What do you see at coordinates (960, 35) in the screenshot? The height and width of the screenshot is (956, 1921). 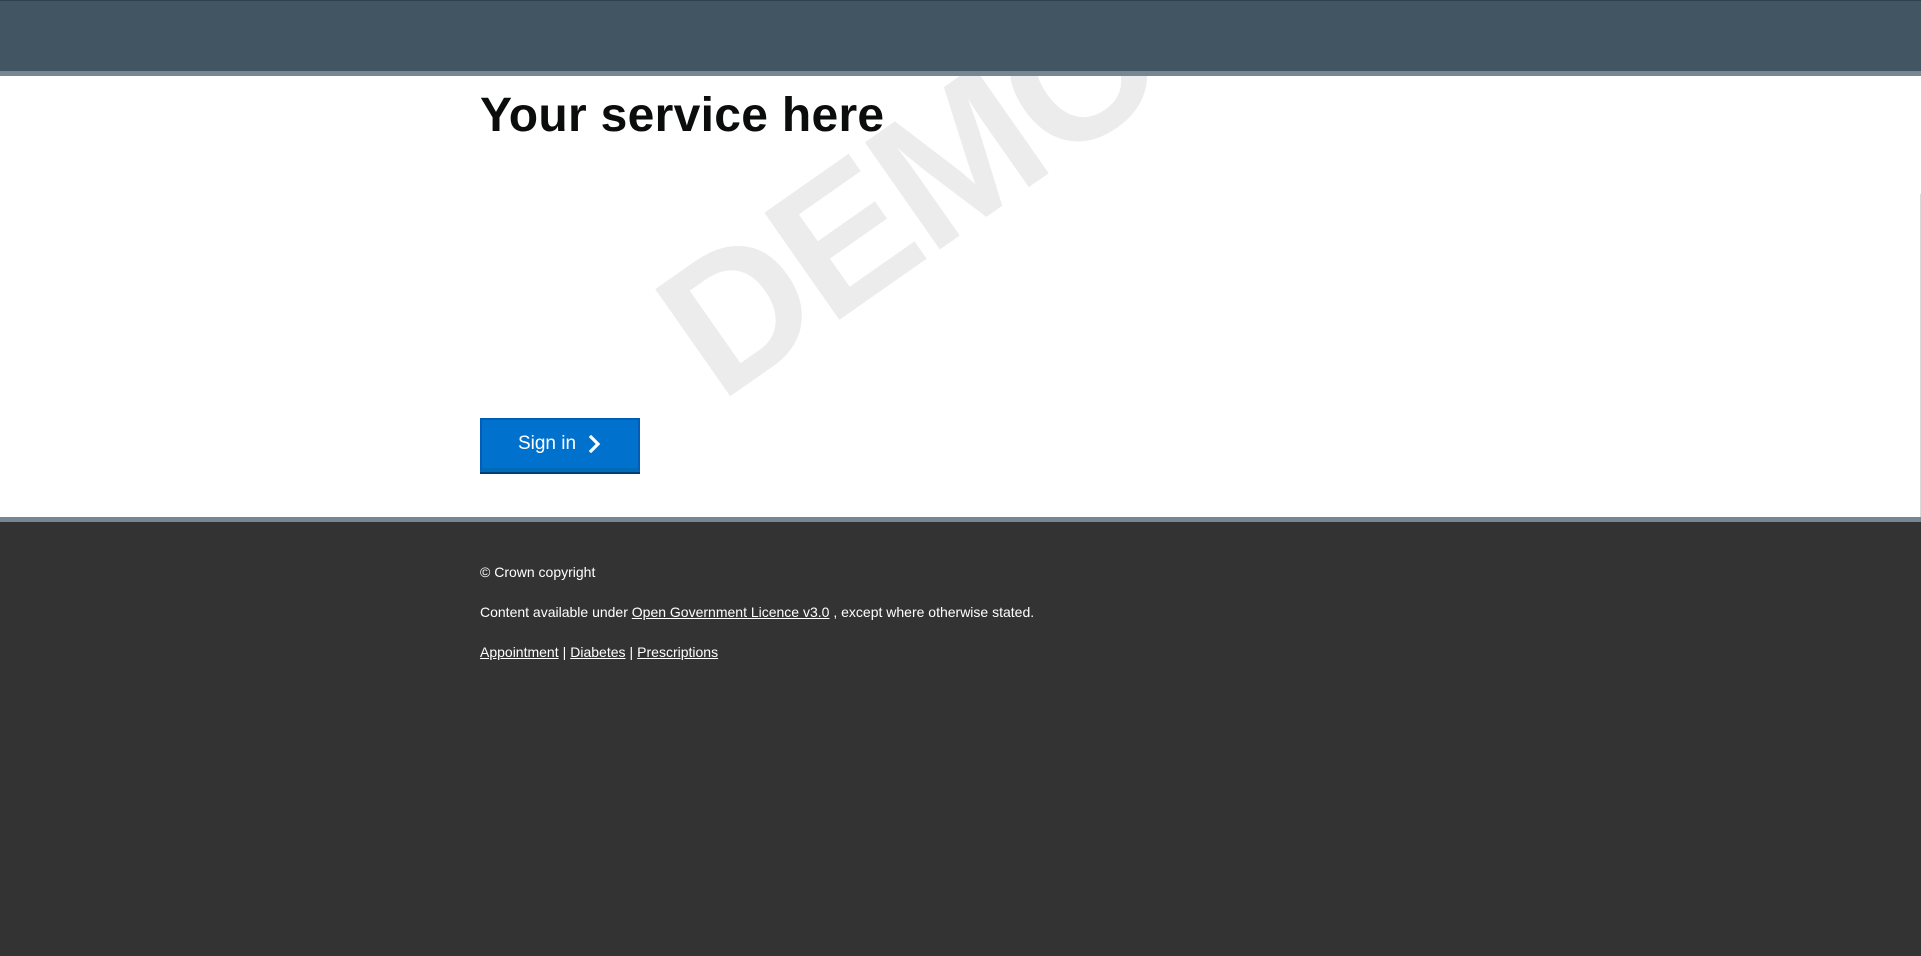 I see `site-header` at bounding box center [960, 35].